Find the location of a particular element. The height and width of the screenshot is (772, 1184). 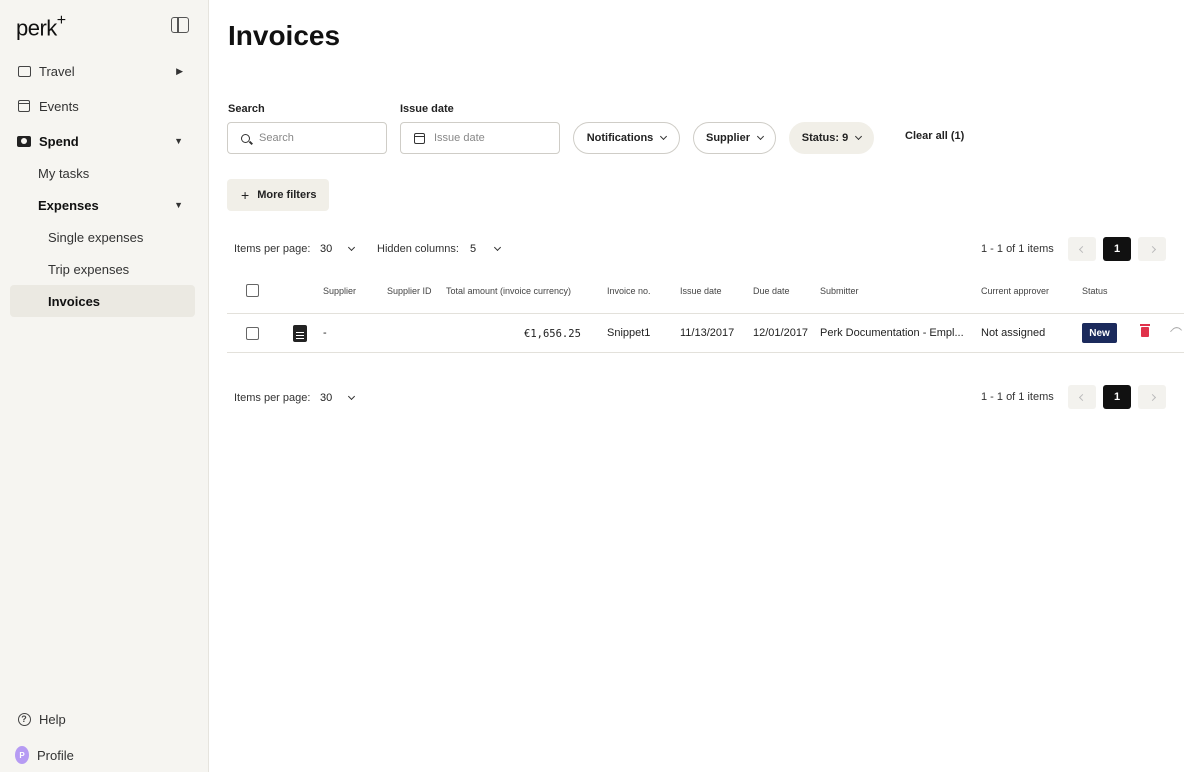

sidebar-item-label: Travel is located at coordinates (57, 71).